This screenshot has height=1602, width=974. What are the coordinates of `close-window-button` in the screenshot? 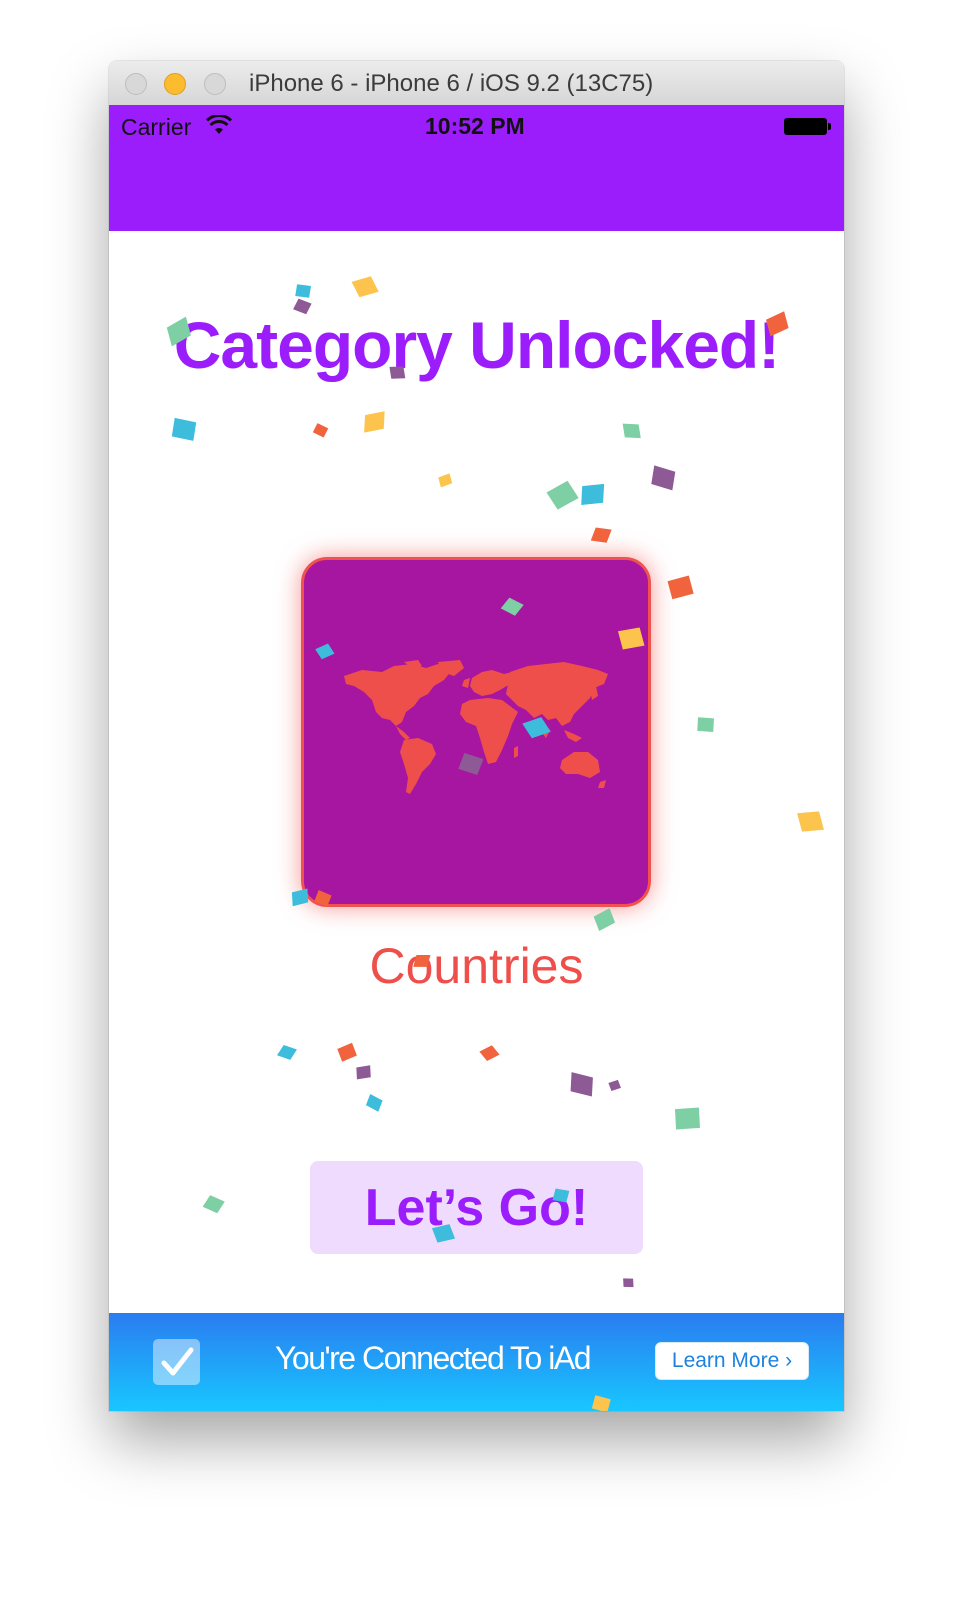 It's located at (136, 84).